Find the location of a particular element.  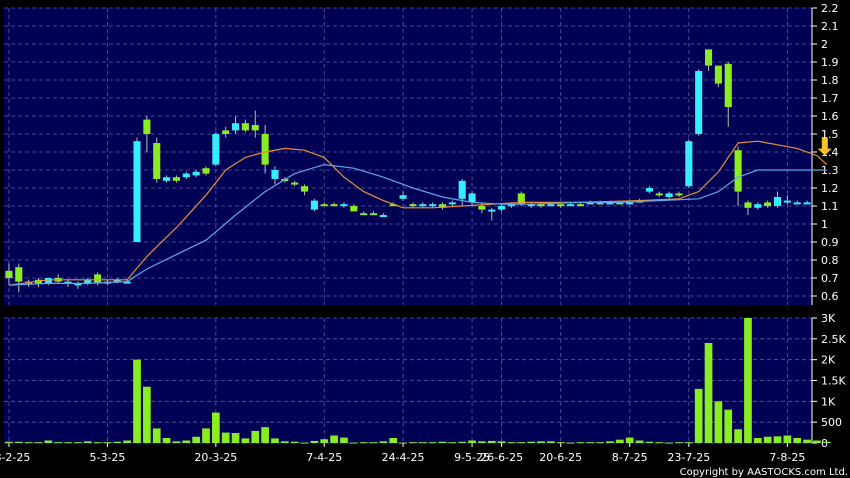

price-tick-label: 1.1 is located at coordinates (830, 206).